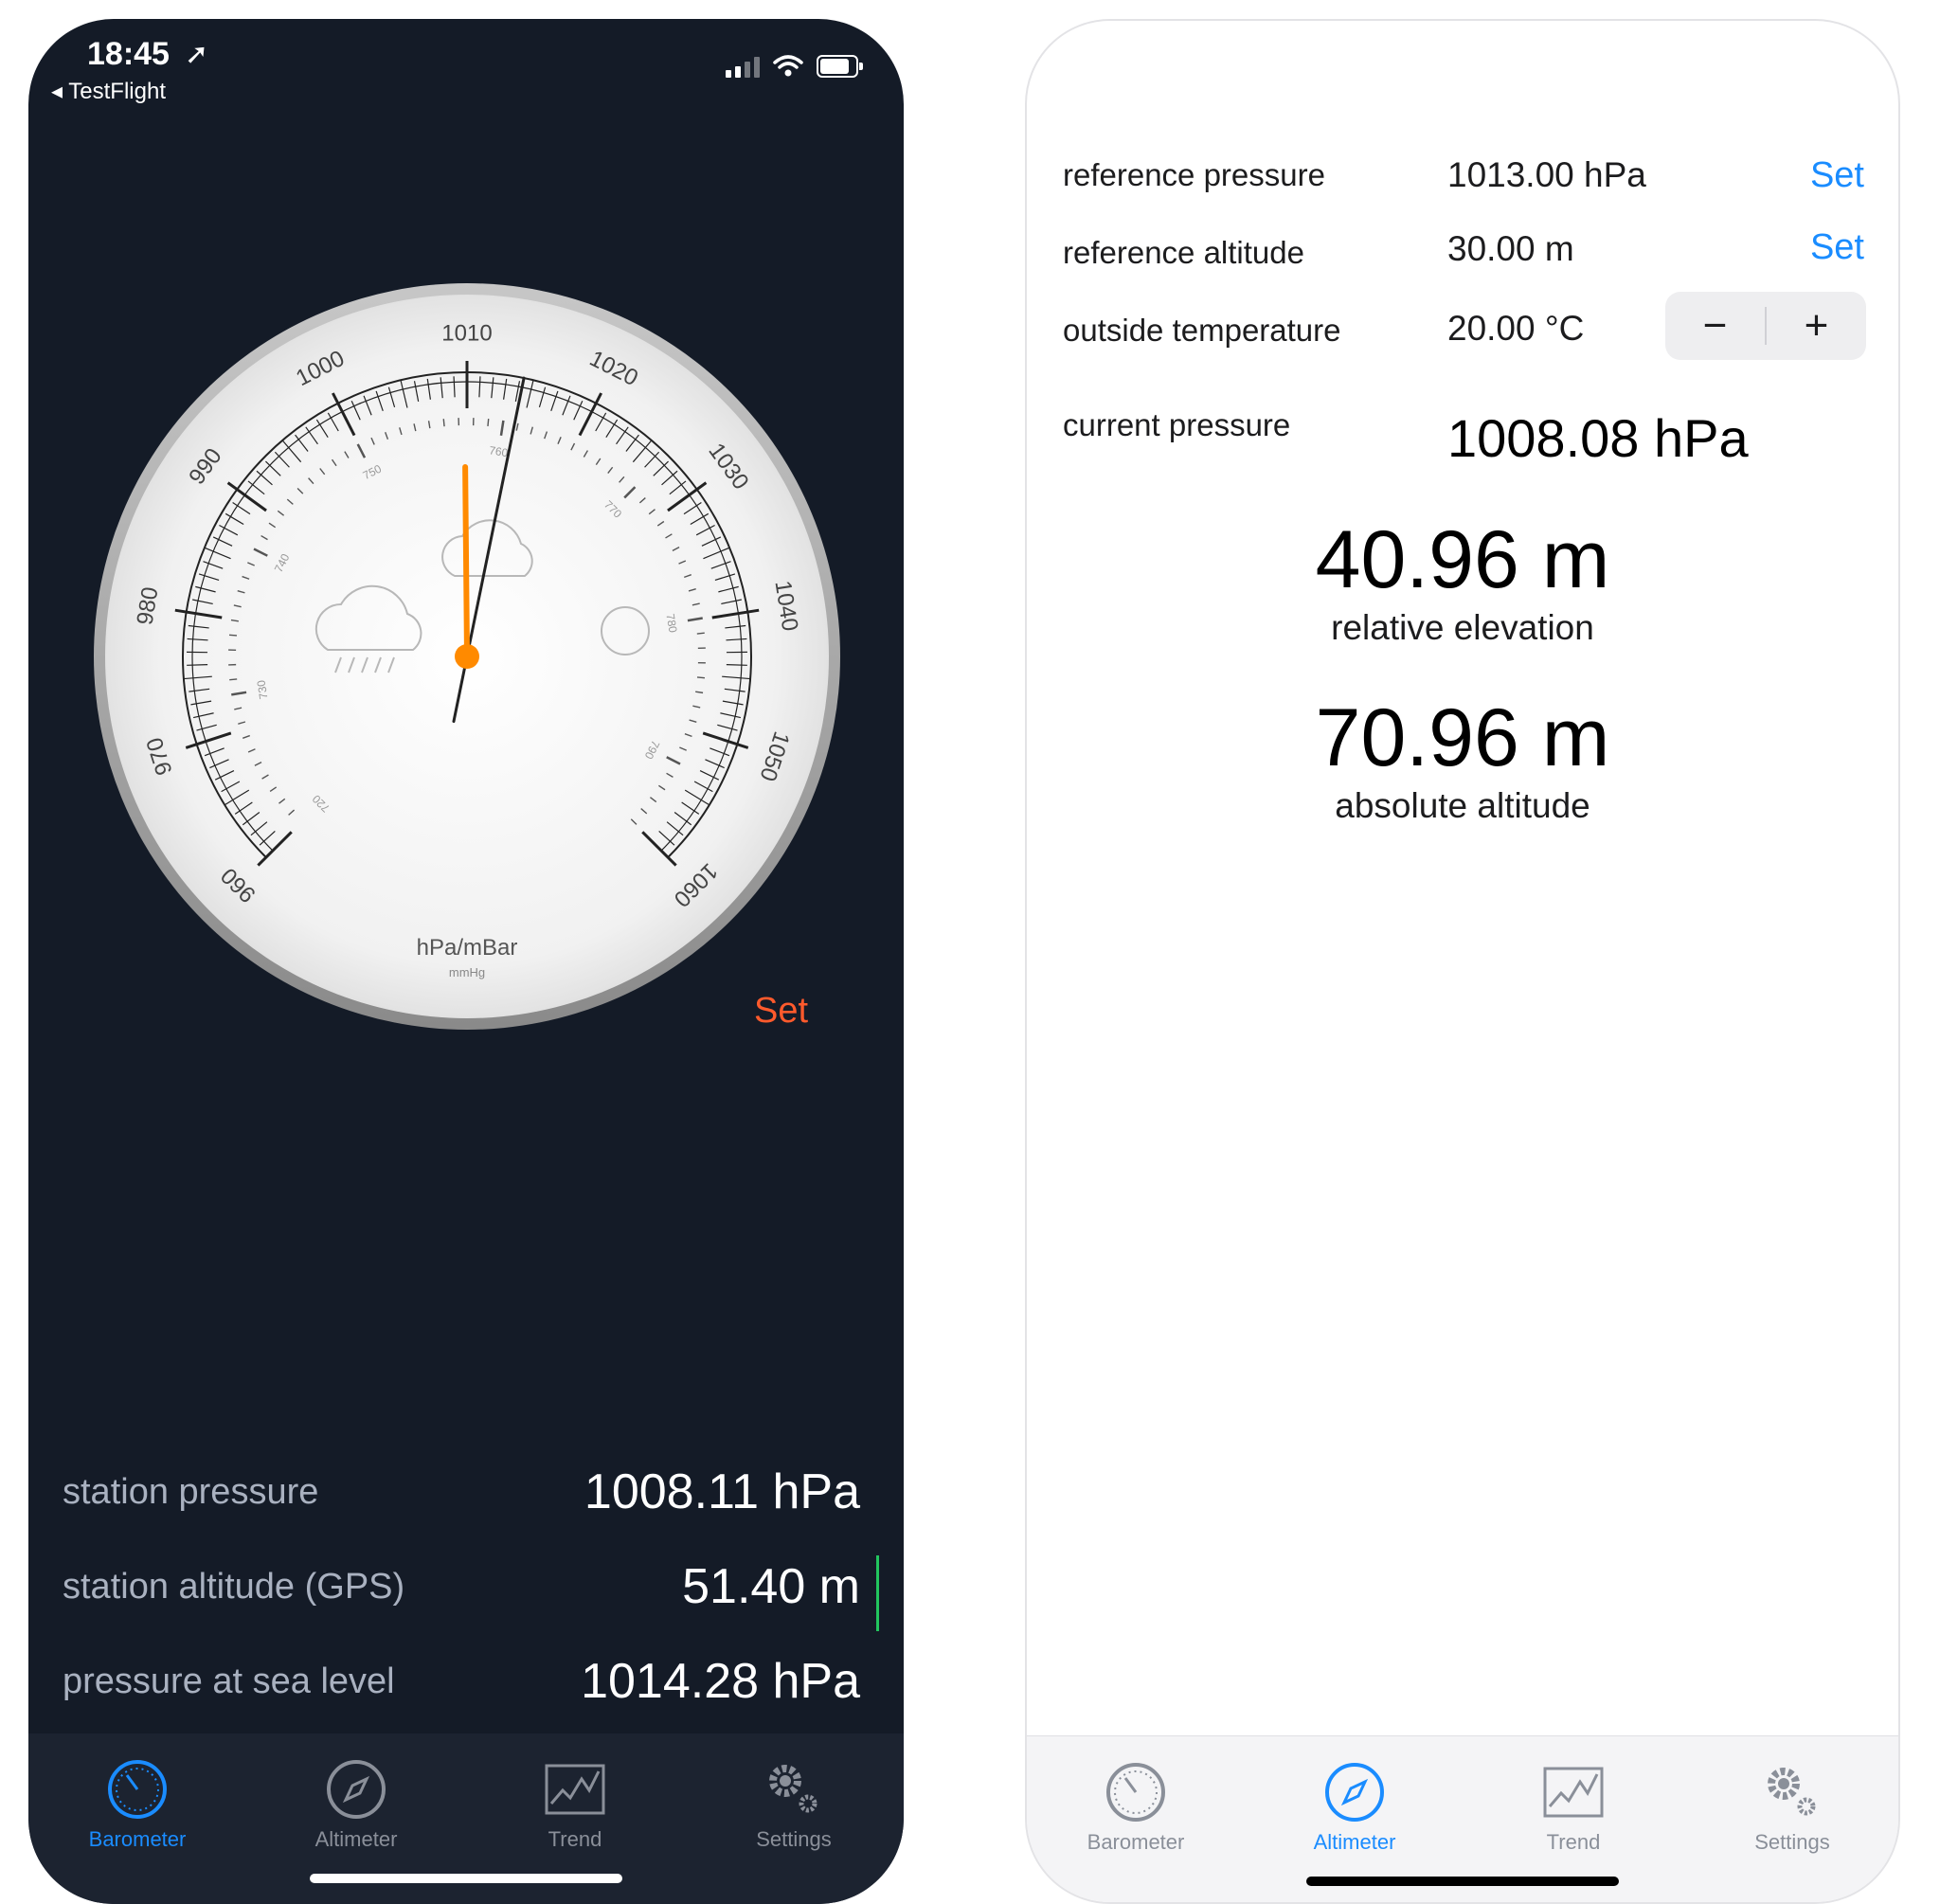 This screenshot has height=1904, width=1940. I want to click on station-pressure-row: station pressure 1008.11 hPa, so click(462, 1492).